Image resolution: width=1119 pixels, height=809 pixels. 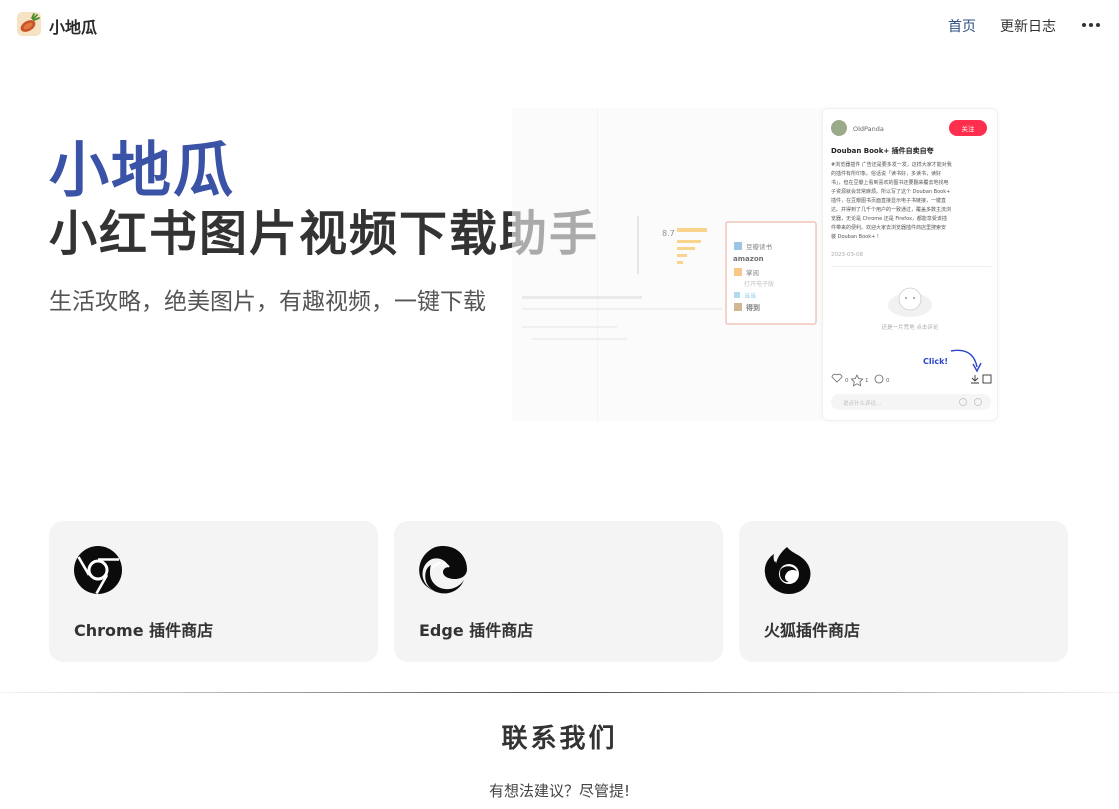 What do you see at coordinates (559, 692) in the screenshot?
I see `section-divider` at bounding box center [559, 692].